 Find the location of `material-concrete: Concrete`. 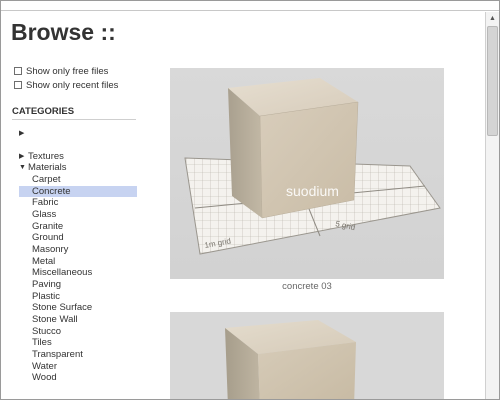

material-concrete: Concrete is located at coordinates (78, 191).